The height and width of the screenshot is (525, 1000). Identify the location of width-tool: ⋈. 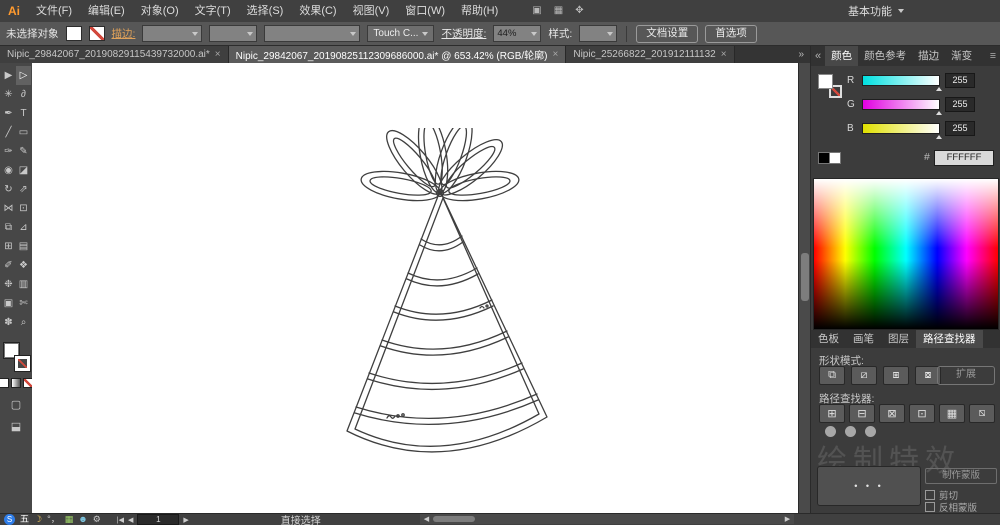
(8, 208).